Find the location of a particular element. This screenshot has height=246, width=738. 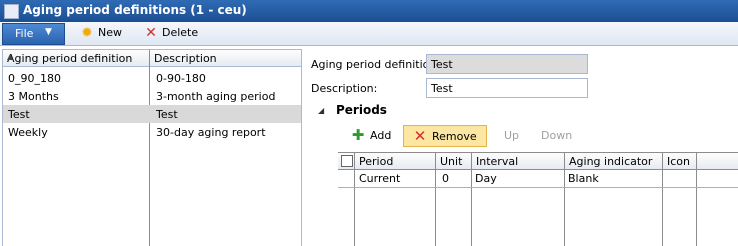

column-header-aging-indicator: Aging indicator is located at coordinates (613, 161).